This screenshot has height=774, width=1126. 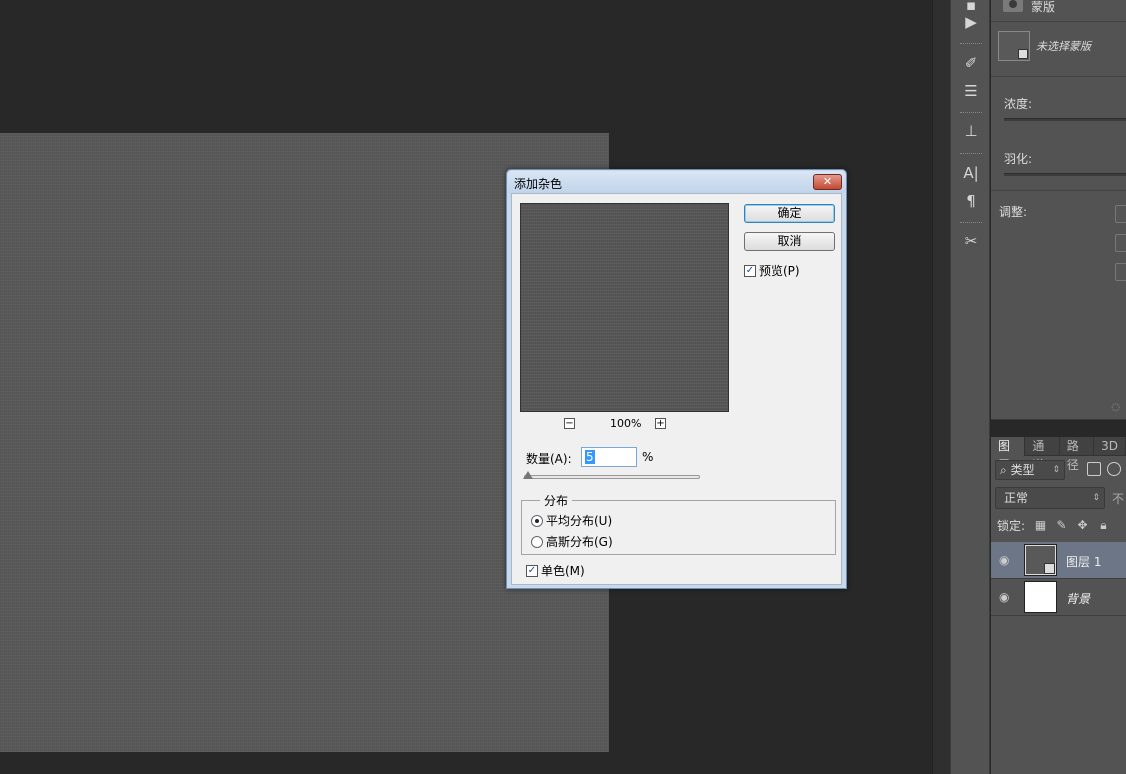 I want to click on adjustment-filter-icon, so click(x=1114, y=469).